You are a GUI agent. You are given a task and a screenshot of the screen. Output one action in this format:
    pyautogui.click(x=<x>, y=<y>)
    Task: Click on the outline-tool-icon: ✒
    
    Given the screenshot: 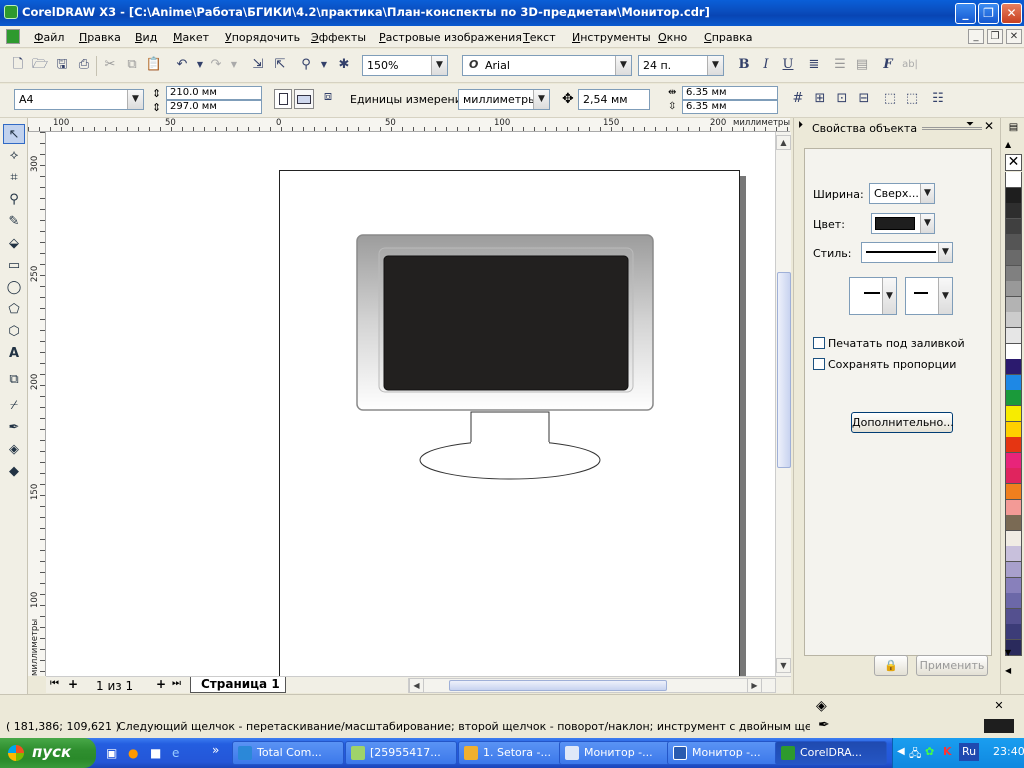 What is the action you would take?
    pyautogui.click(x=14, y=428)
    